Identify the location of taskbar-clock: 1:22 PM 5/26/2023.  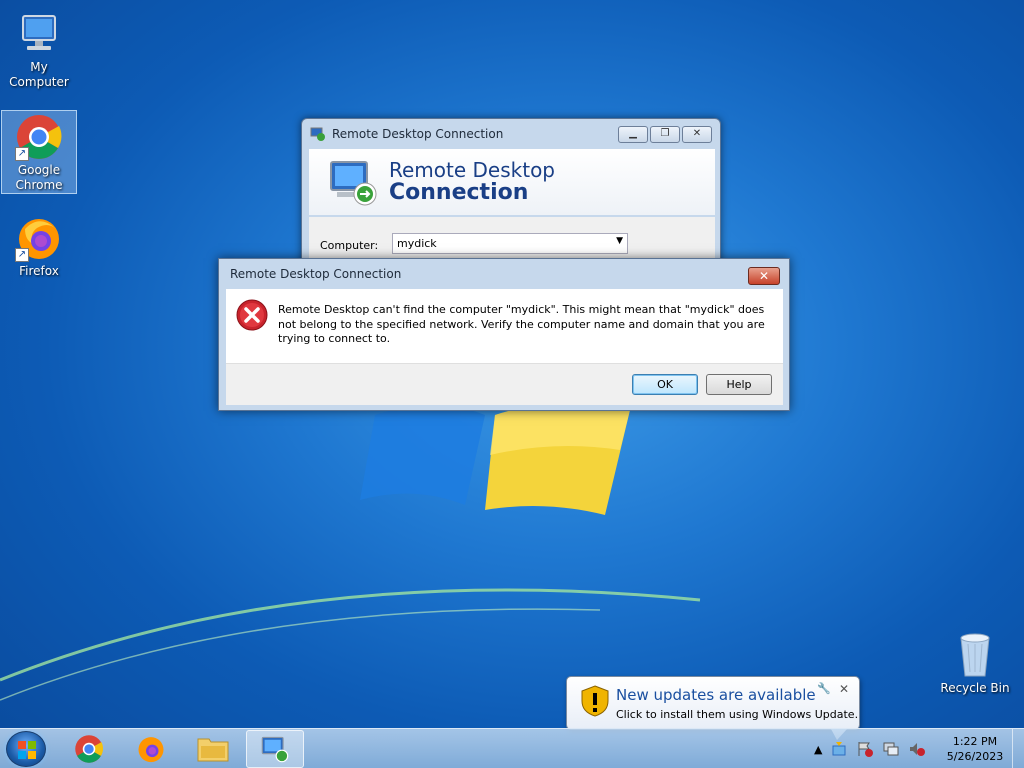
(975, 749).